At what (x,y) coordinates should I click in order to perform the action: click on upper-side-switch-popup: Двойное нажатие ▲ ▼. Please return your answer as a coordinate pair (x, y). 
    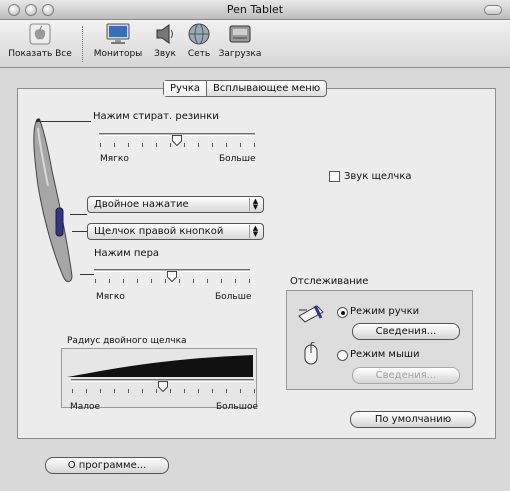
    Looking at the image, I should click on (175, 204).